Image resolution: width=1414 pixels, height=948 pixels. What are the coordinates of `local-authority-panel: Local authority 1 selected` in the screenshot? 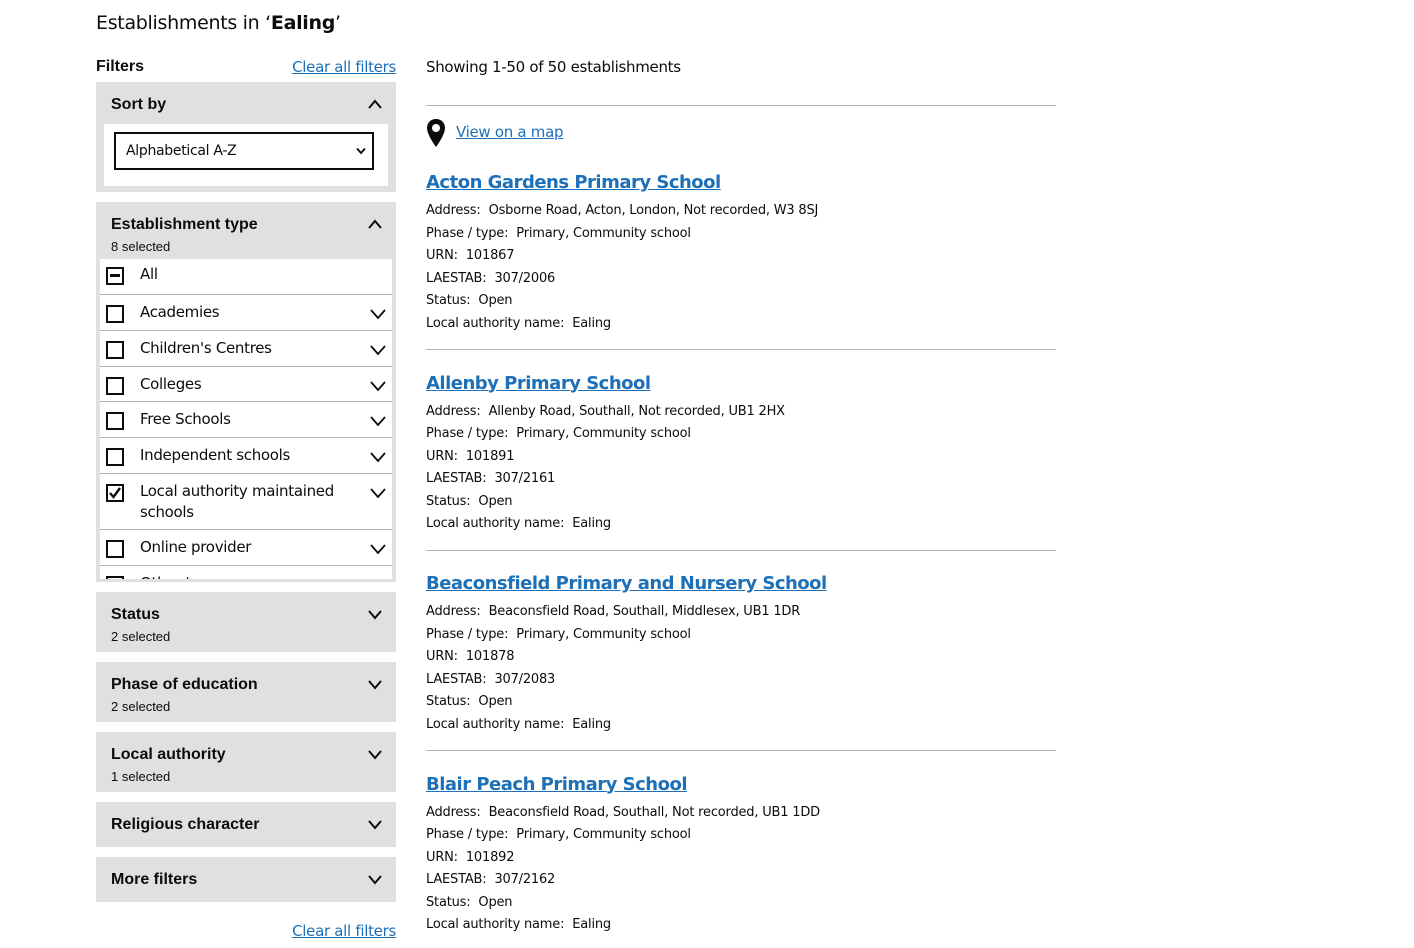 It's located at (246, 762).